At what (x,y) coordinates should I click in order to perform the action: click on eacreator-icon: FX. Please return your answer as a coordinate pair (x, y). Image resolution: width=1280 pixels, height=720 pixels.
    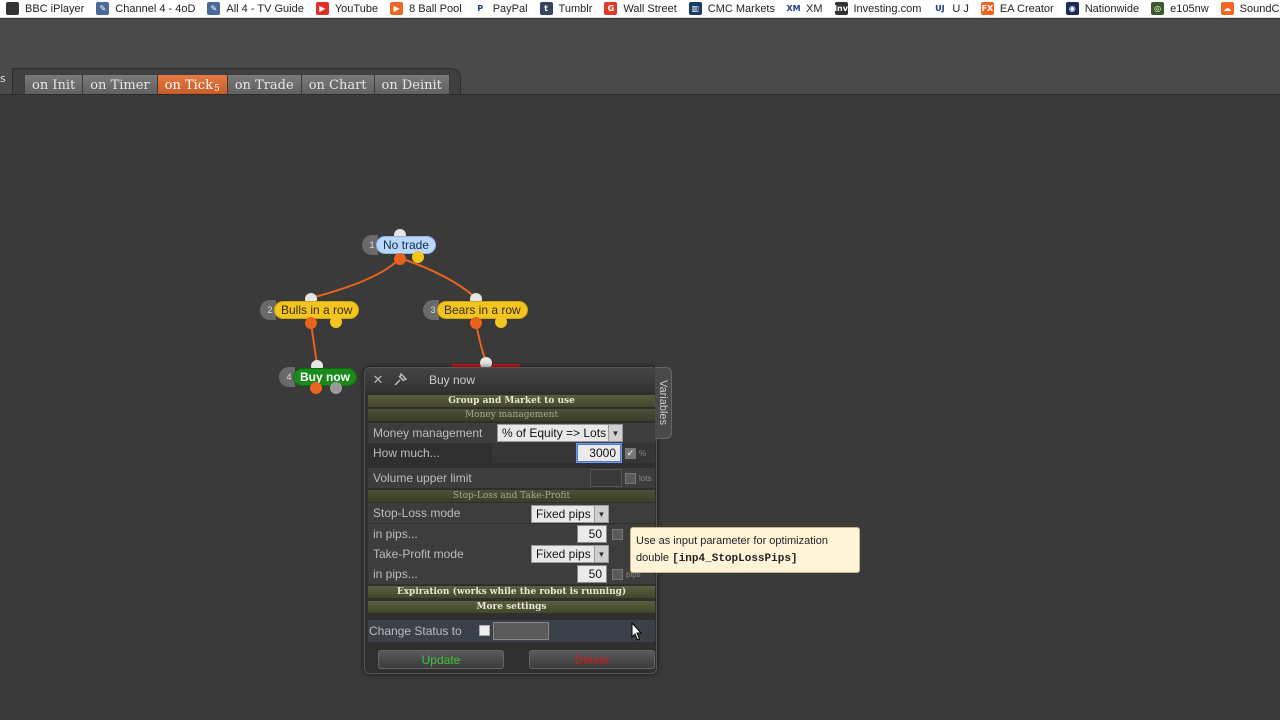
    Looking at the image, I should click on (987, 8).